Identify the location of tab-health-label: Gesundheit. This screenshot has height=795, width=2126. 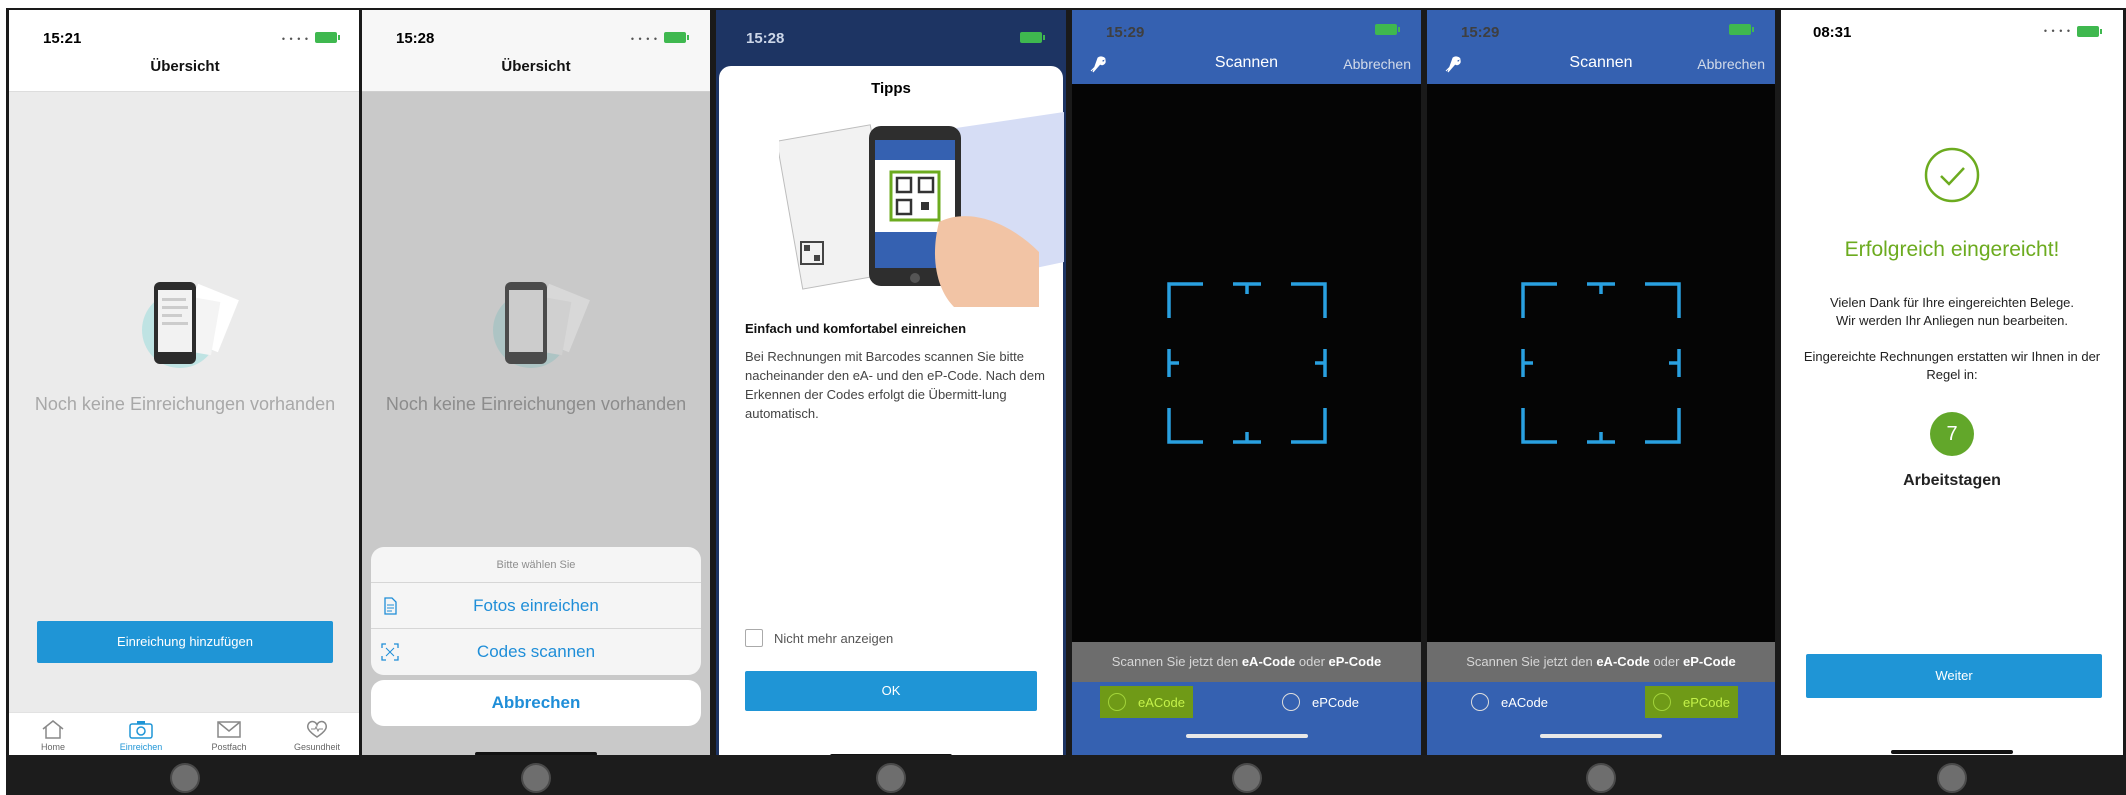
(317, 747).